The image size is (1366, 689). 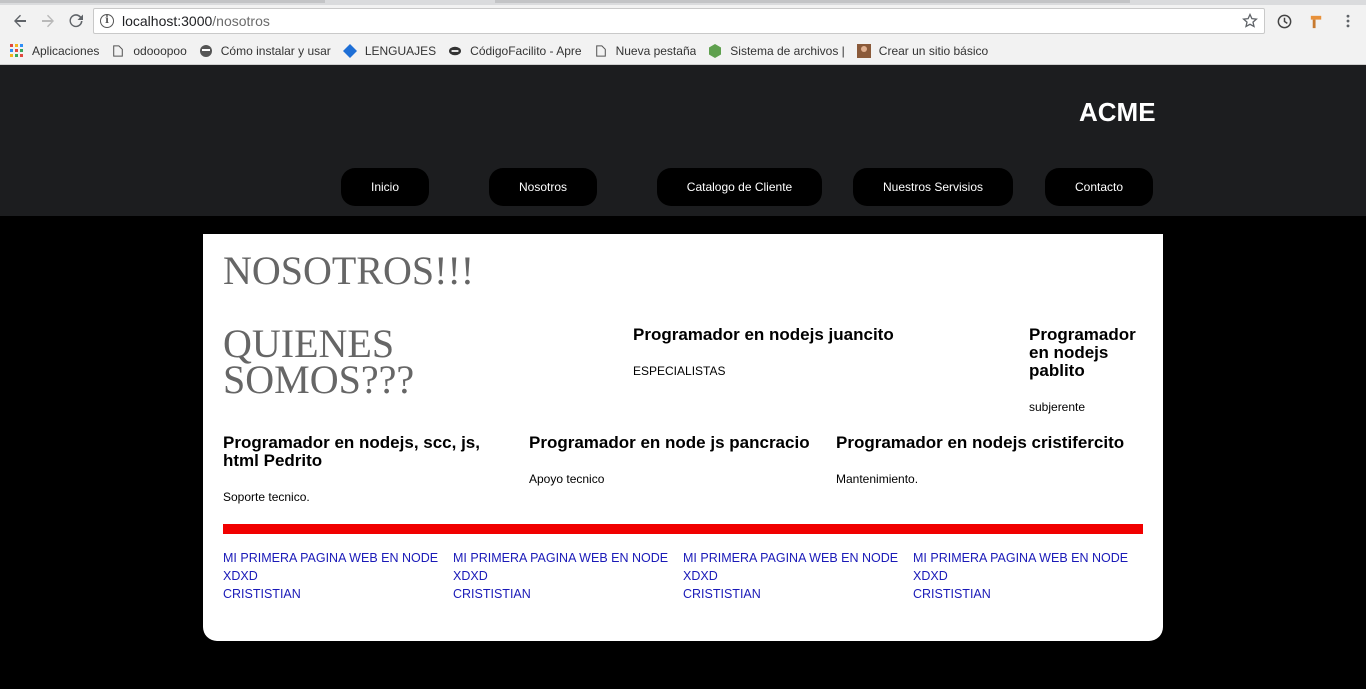 What do you see at coordinates (20, 21) in the screenshot?
I see `back-icon` at bounding box center [20, 21].